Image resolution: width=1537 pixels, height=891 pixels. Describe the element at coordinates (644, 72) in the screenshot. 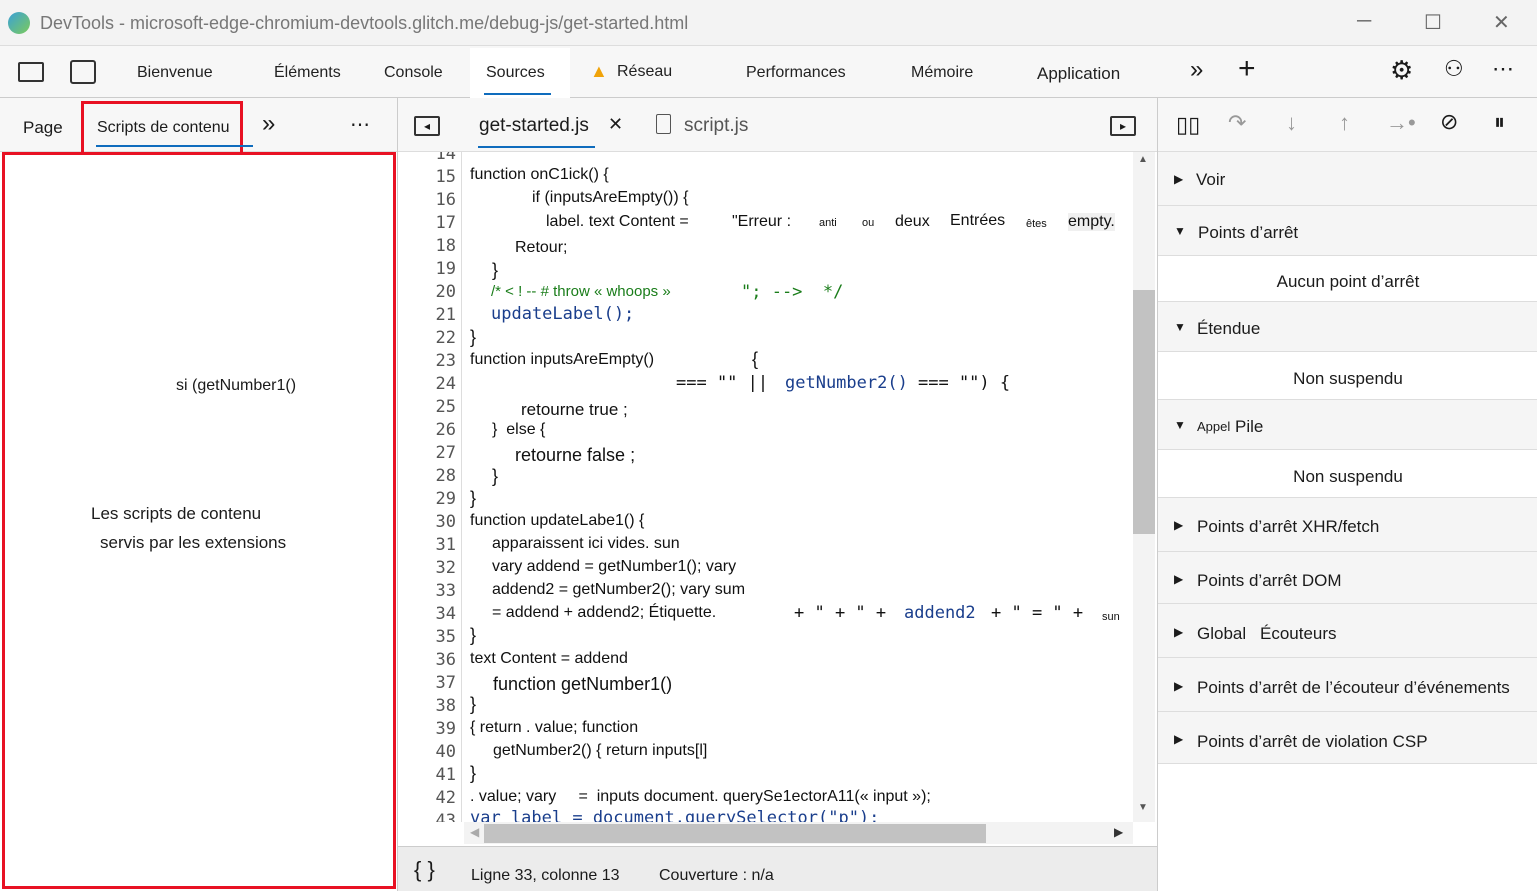

I see `tab-reseau: Réseau` at that location.